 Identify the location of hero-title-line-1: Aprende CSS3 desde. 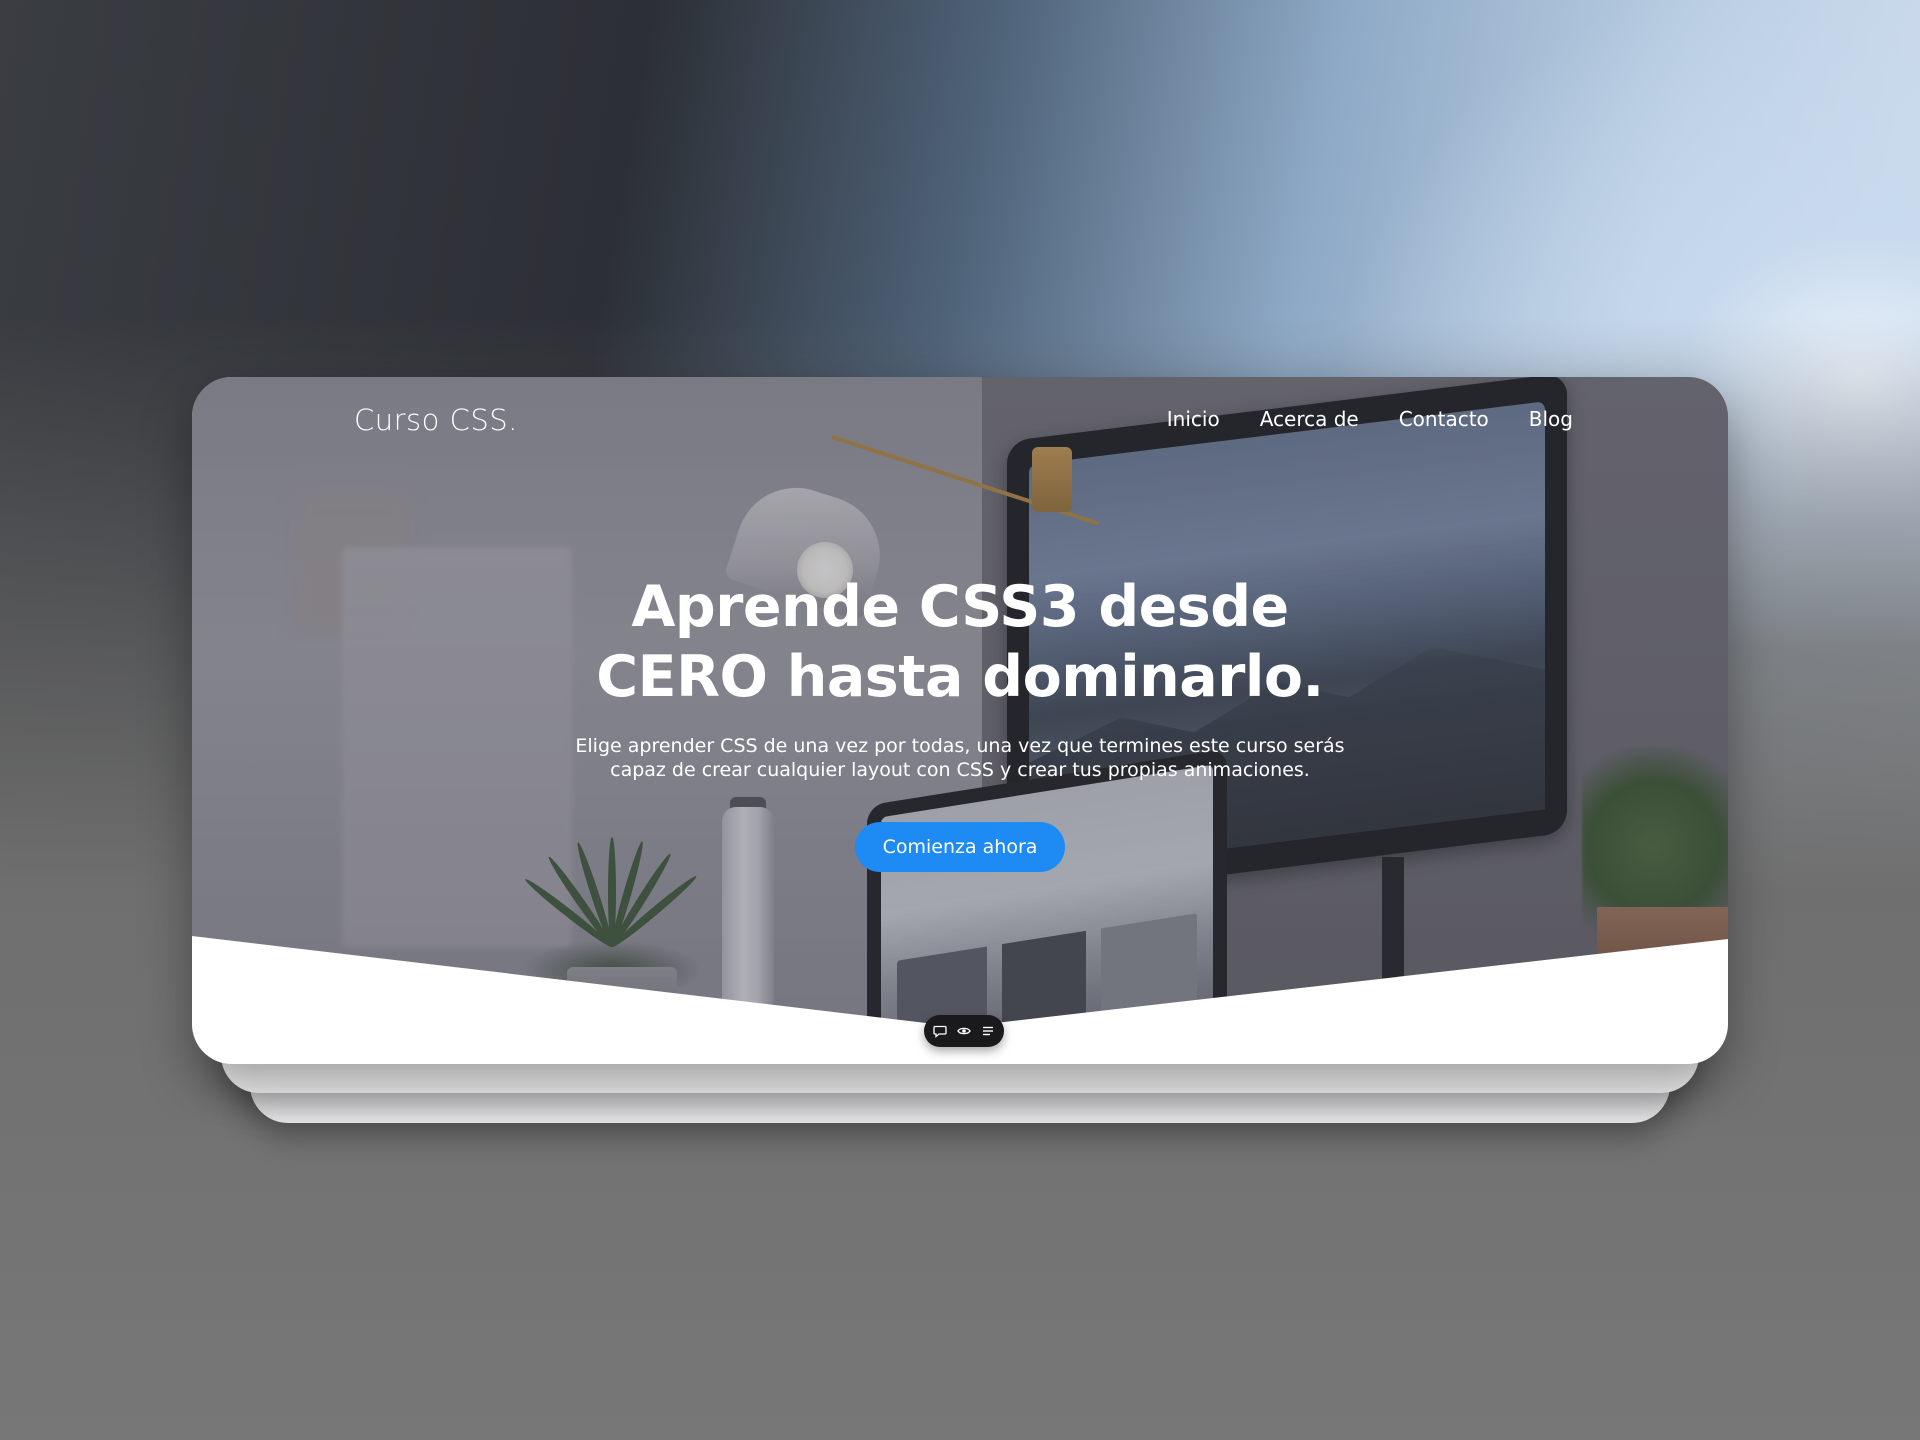
(960, 607).